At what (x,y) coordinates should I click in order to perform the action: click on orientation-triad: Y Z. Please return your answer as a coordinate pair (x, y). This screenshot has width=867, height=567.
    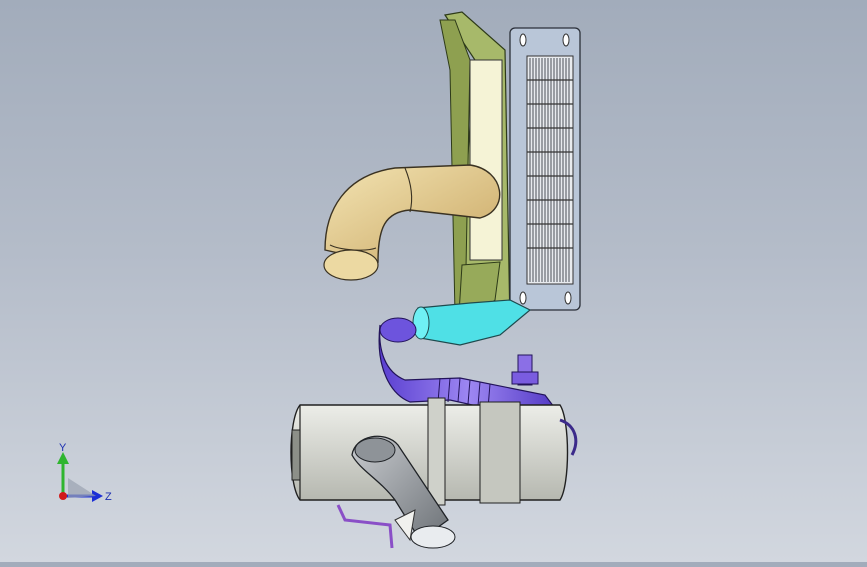
    Looking at the image, I should click on (83, 473).